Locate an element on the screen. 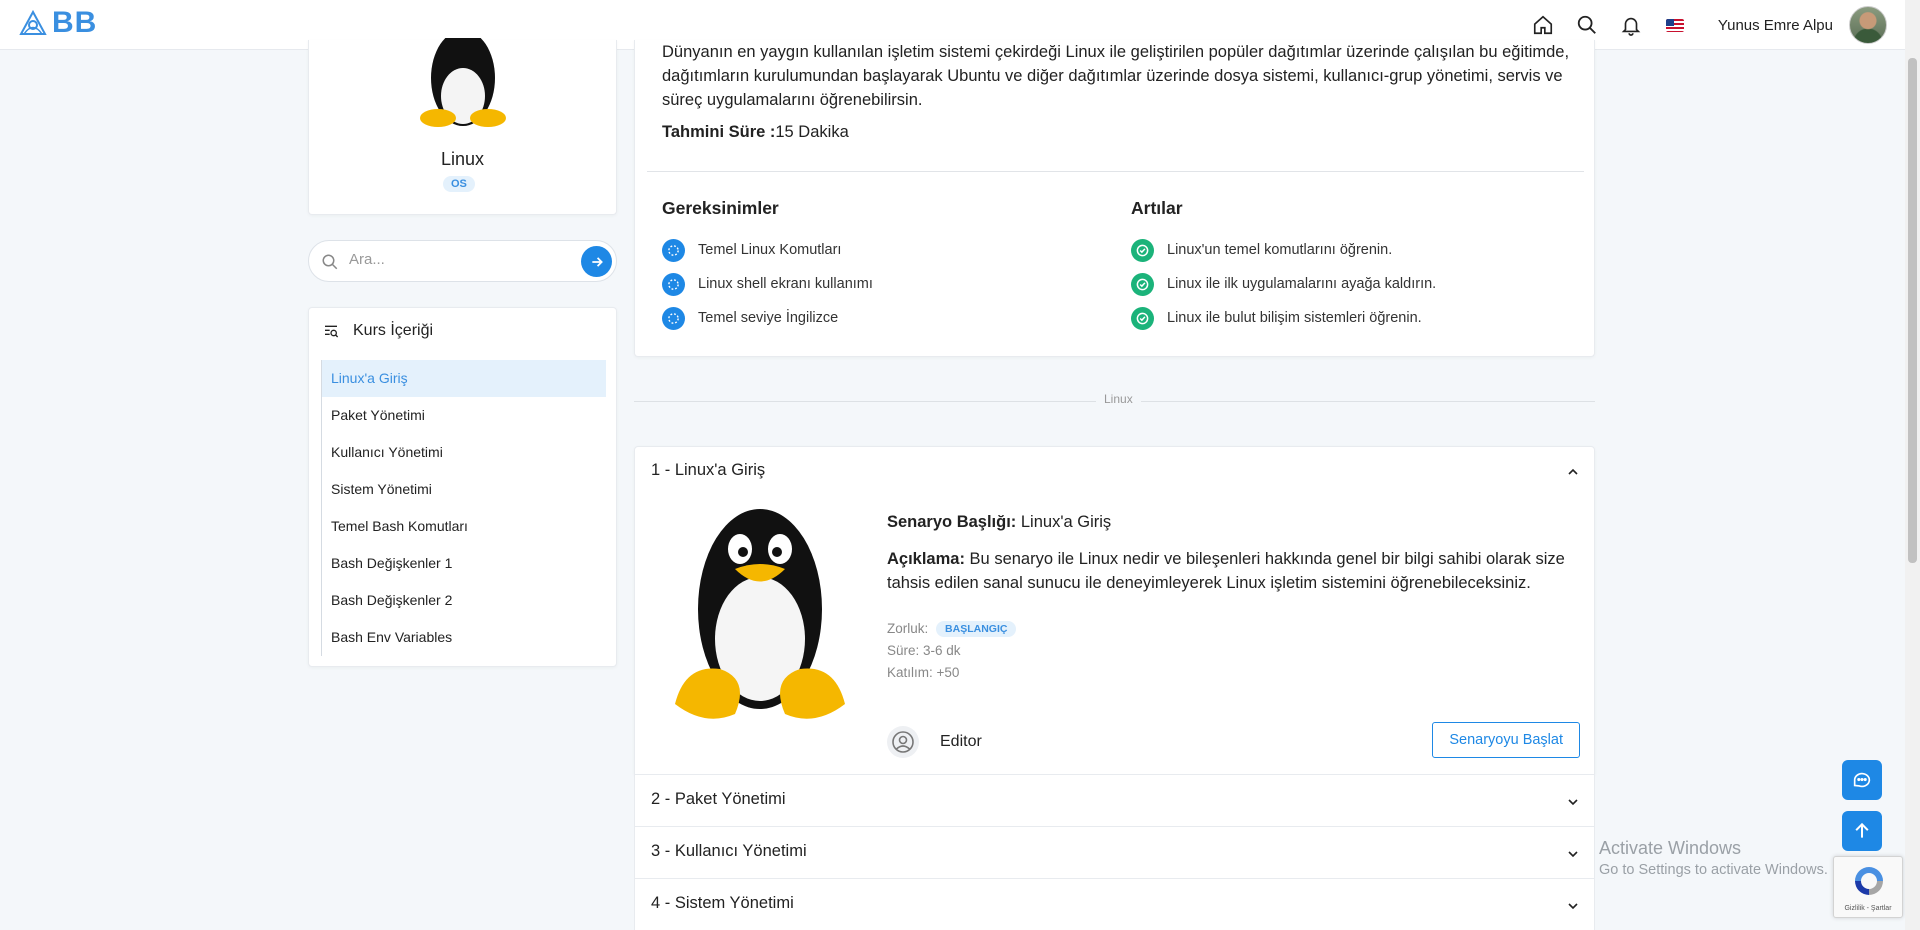  search-submit-button is located at coordinates (596, 261).